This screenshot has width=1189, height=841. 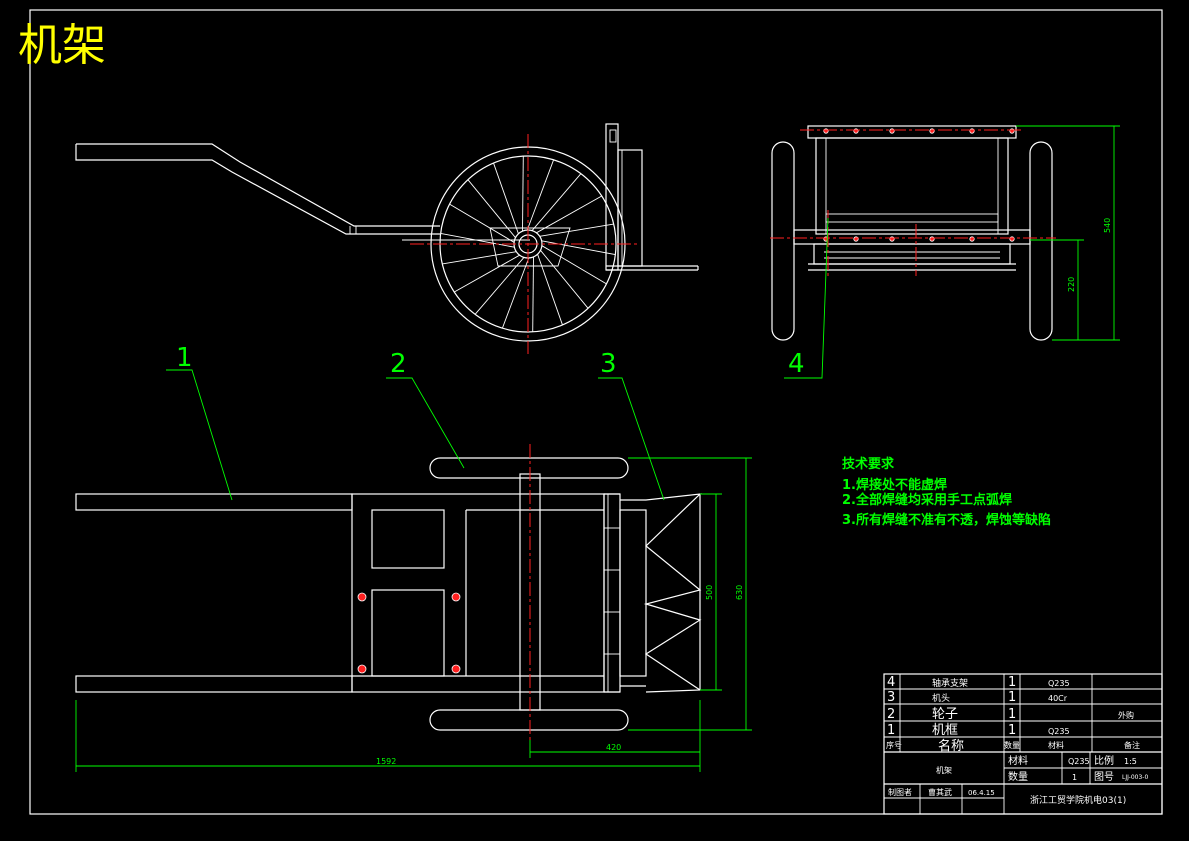 What do you see at coordinates (62, 45) in the screenshot?
I see `drawing-title: 机架` at bounding box center [62, 45].